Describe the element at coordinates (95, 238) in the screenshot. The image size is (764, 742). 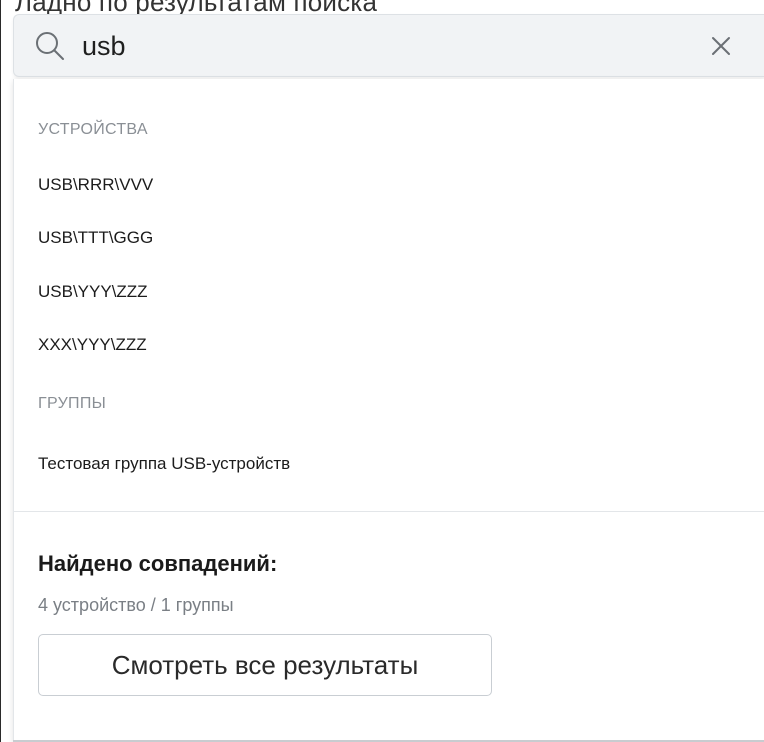
I see `device-result-item: USB\TTT\GGG` at that location.